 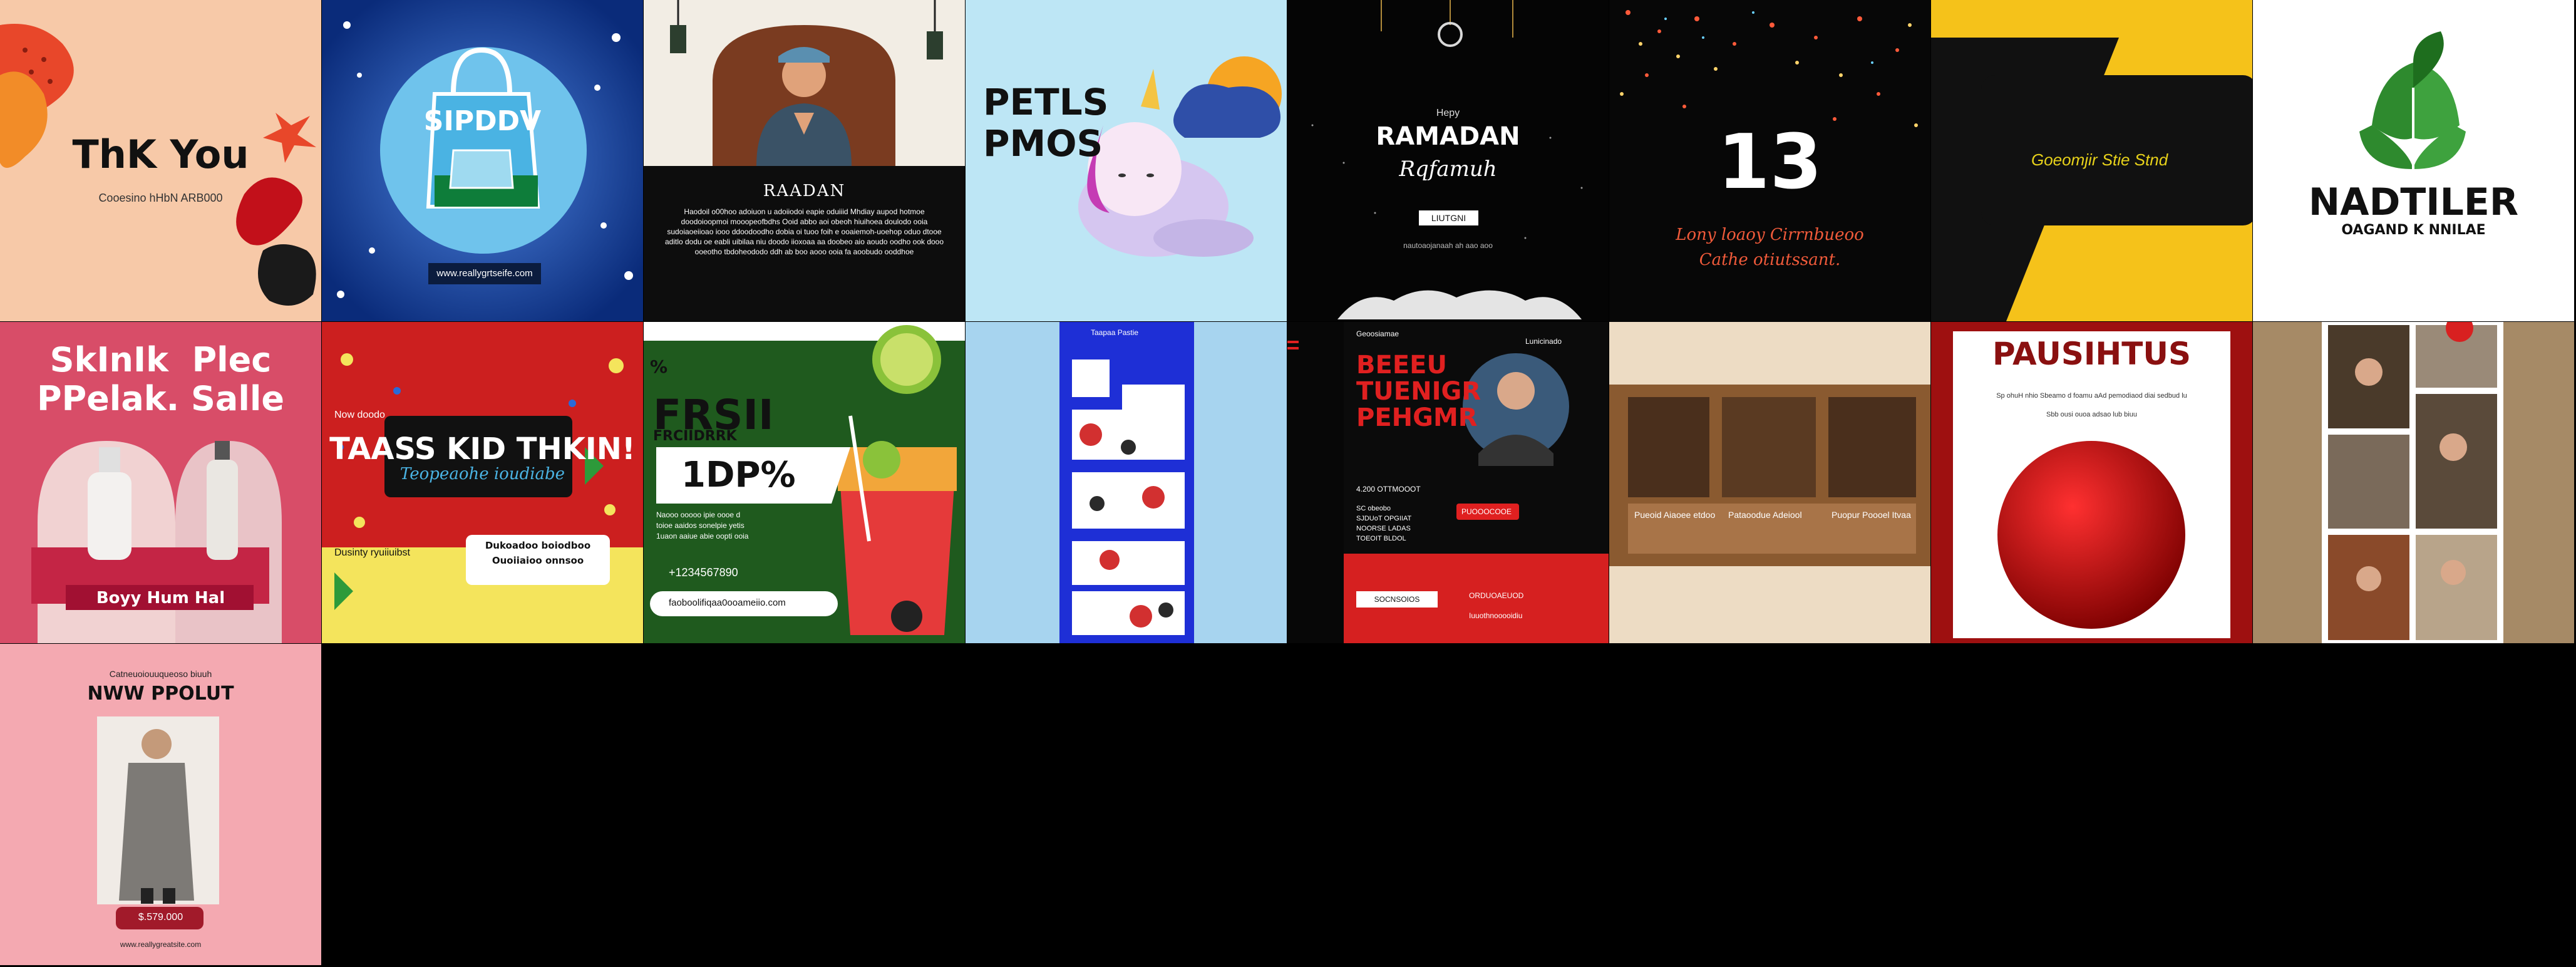 I want to click on tile-script: Rqfamuh, so click(x=1448, y=169).